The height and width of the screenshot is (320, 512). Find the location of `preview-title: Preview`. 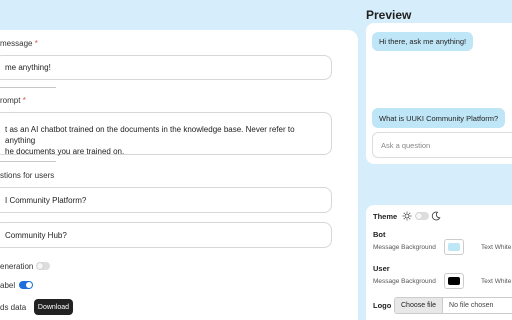

preview-title: Preview is located at coordinates (389, 15).